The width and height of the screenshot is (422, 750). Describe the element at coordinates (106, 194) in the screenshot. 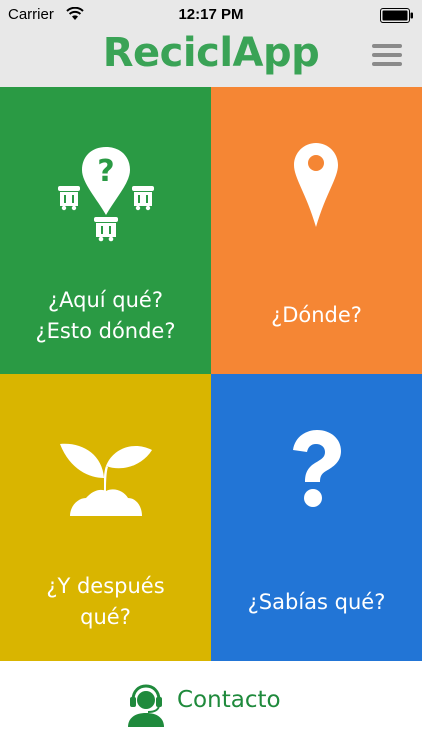

I see `bins-question-icon: ?` at that location.